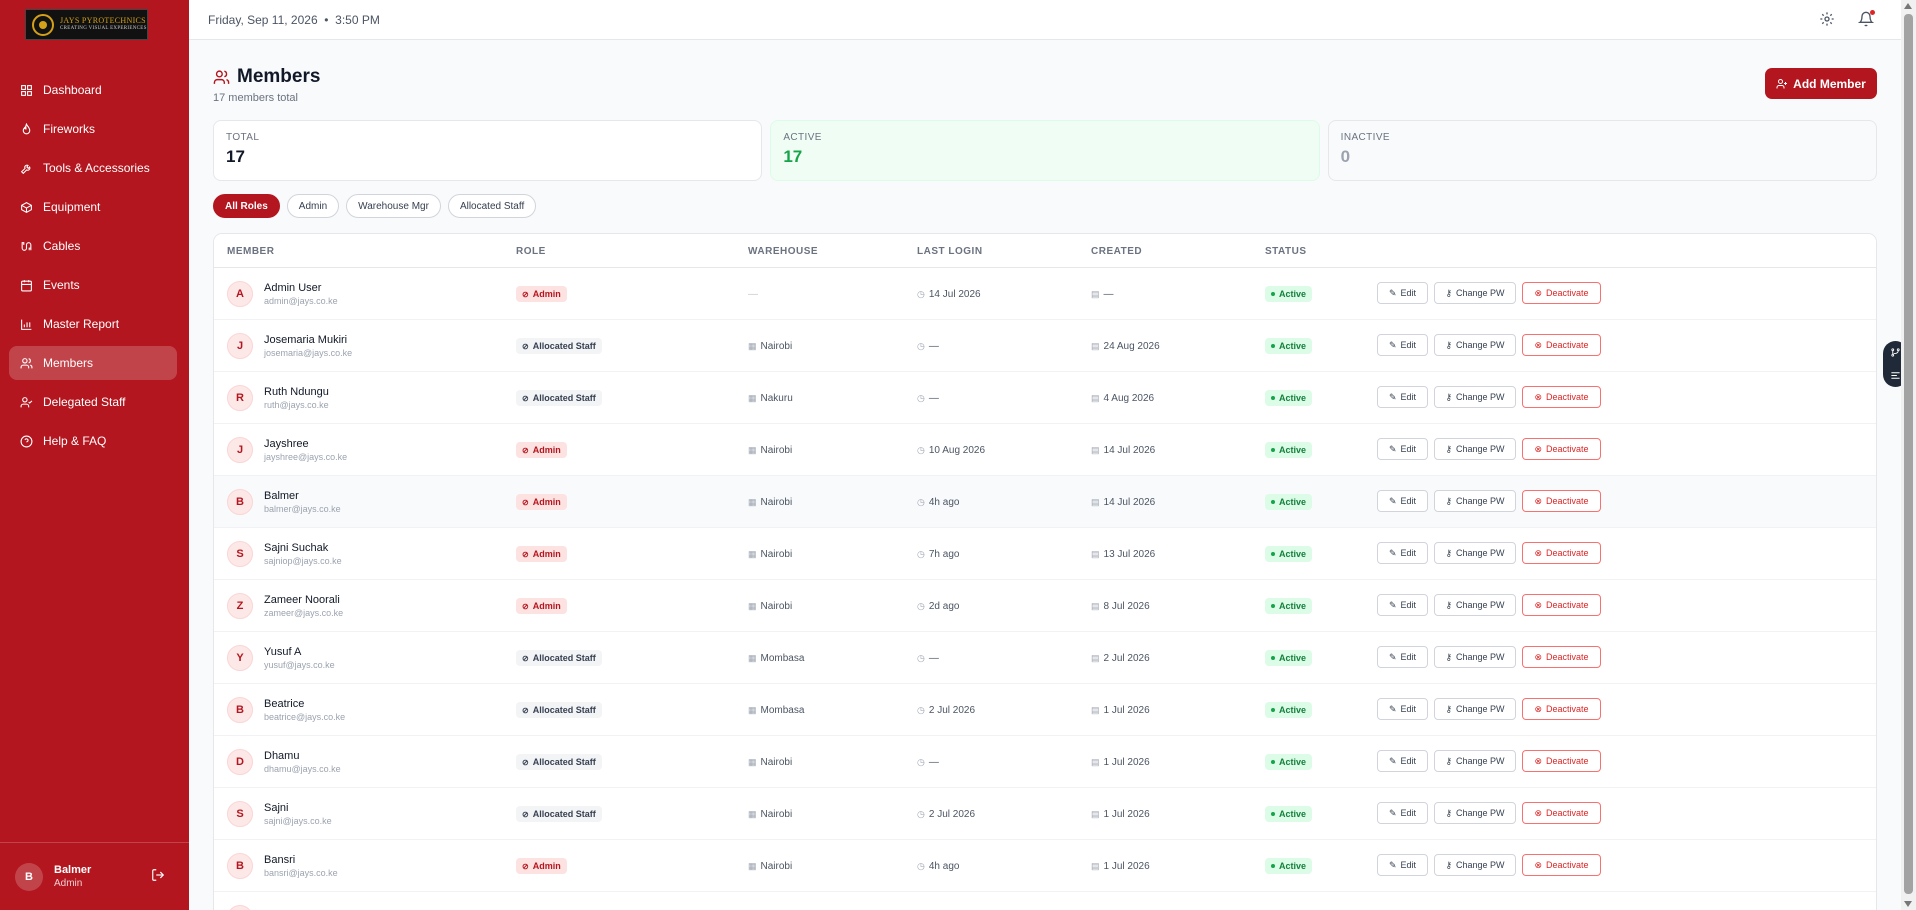 The height and width of the screenshot is (910, 1916). I want to click on stat-inactive: INACTIVE 0, so click(1602, 150).